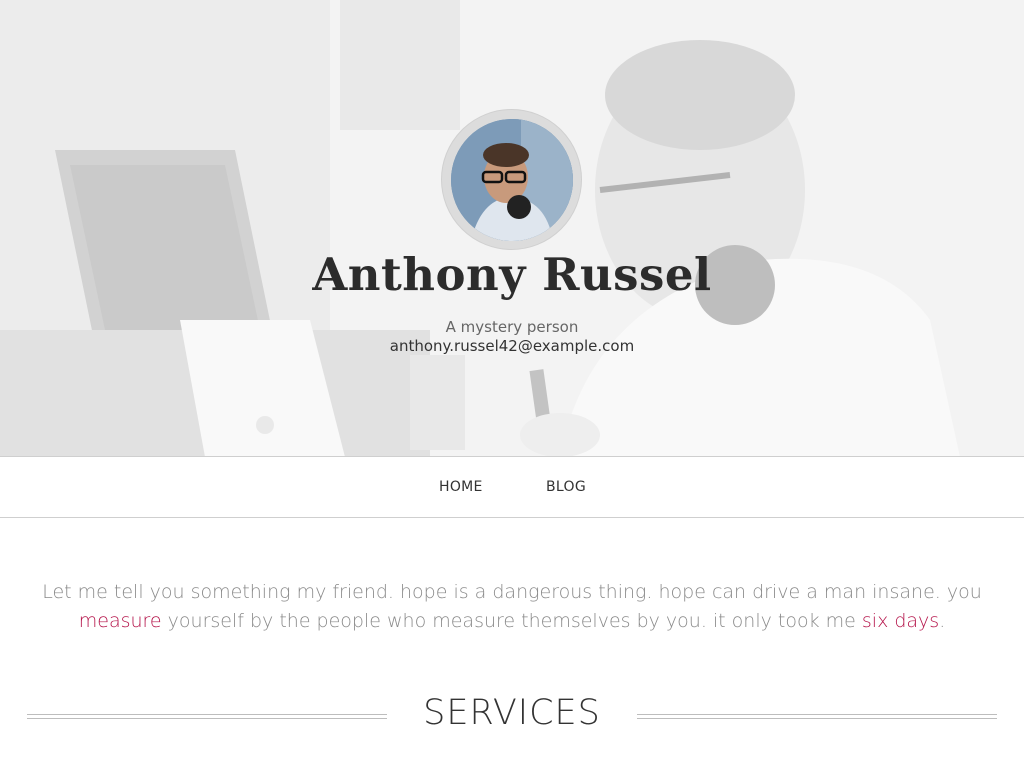 This screenshot has width=1024, height=768. What do you see at coordinates (512, 487) in the screenshot?
I see `main-navigation: HOME BLOG` at bounding box center [512, 487].